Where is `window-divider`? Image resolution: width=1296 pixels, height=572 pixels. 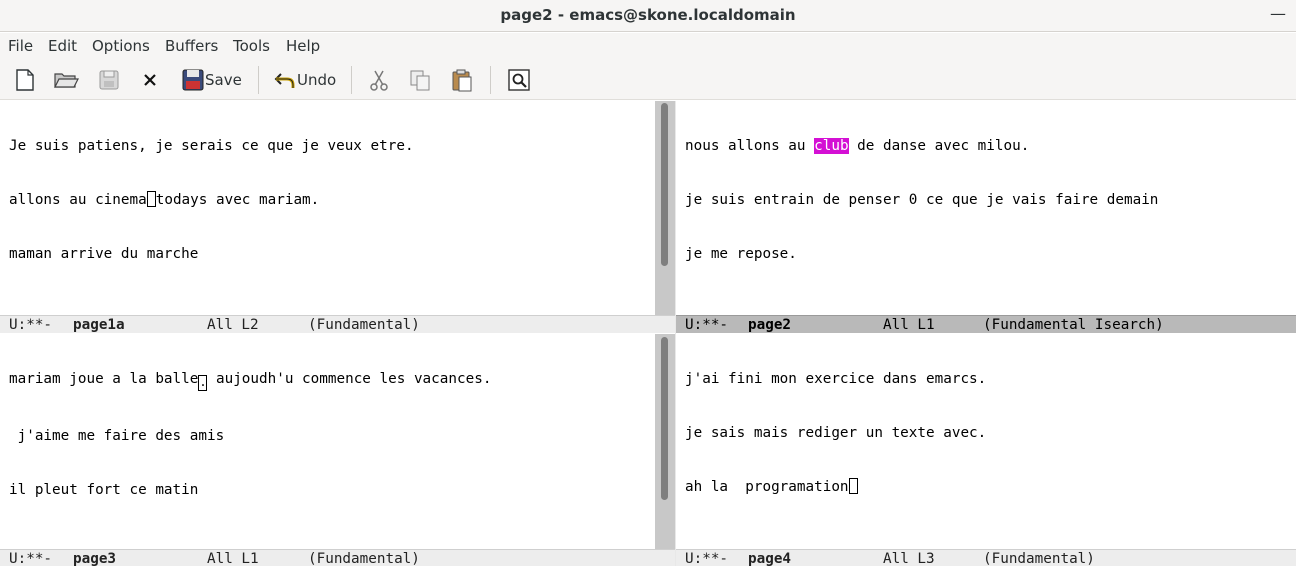
window-divider is located at coordinates (675, 334).